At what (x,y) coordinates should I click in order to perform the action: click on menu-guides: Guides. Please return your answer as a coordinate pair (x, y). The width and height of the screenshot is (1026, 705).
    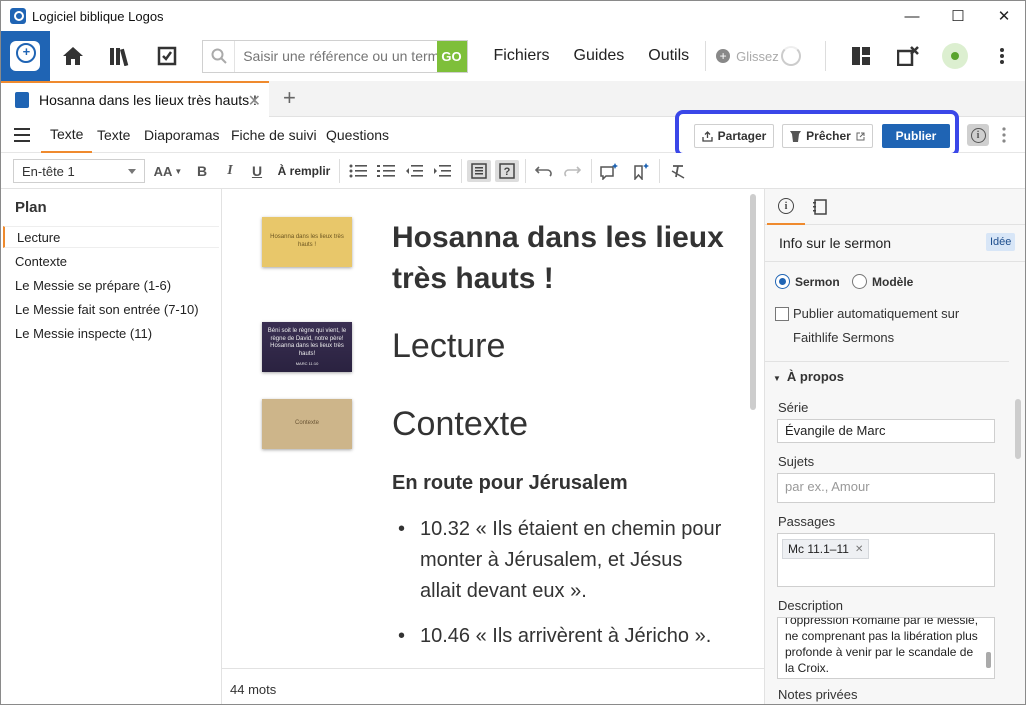
    Looking at the image, I should click on (599, 56).